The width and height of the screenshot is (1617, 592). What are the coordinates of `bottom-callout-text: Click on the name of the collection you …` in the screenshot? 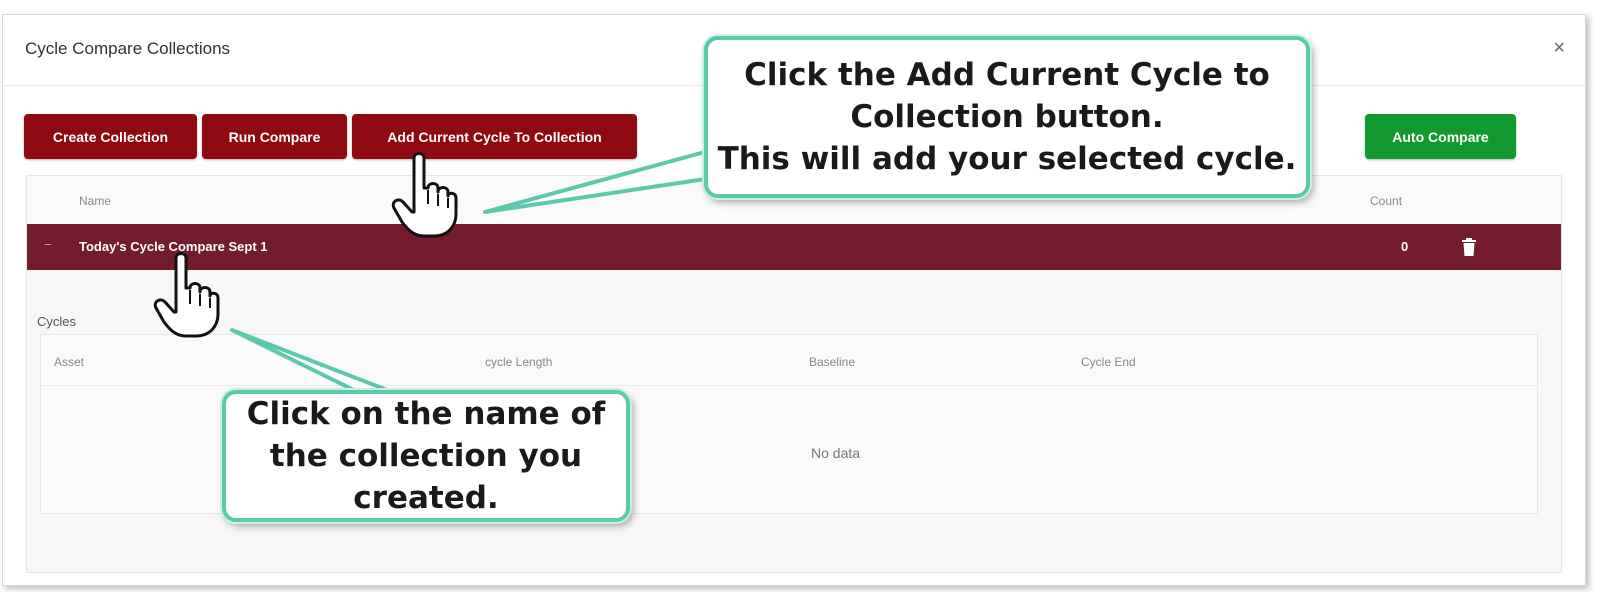 It's located at (426, 456).